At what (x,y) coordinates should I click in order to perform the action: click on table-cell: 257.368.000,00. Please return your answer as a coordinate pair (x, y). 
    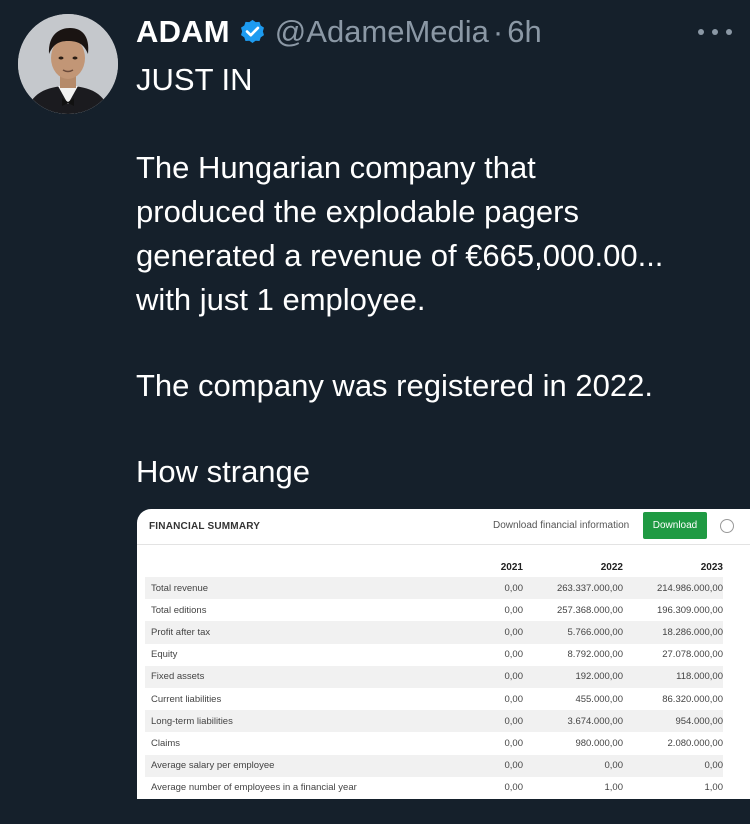
    Looking at the image, I should click on (589, 610).